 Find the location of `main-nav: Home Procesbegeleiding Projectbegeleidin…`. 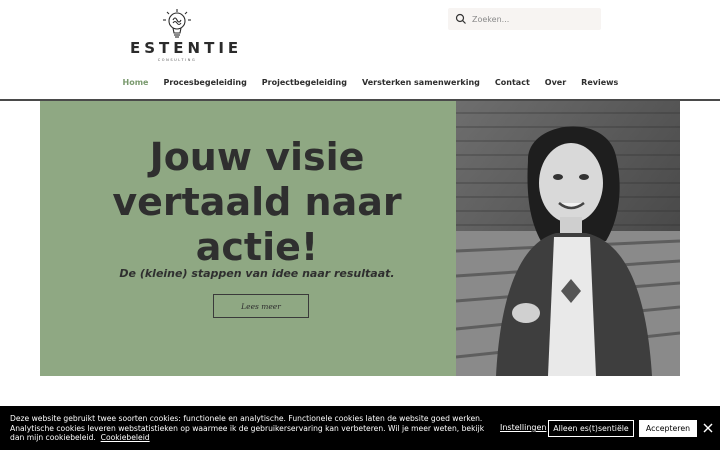

main-nav: Home Procesbegeleiding Projectbegeleidin… is located at coordinates (370, 83).